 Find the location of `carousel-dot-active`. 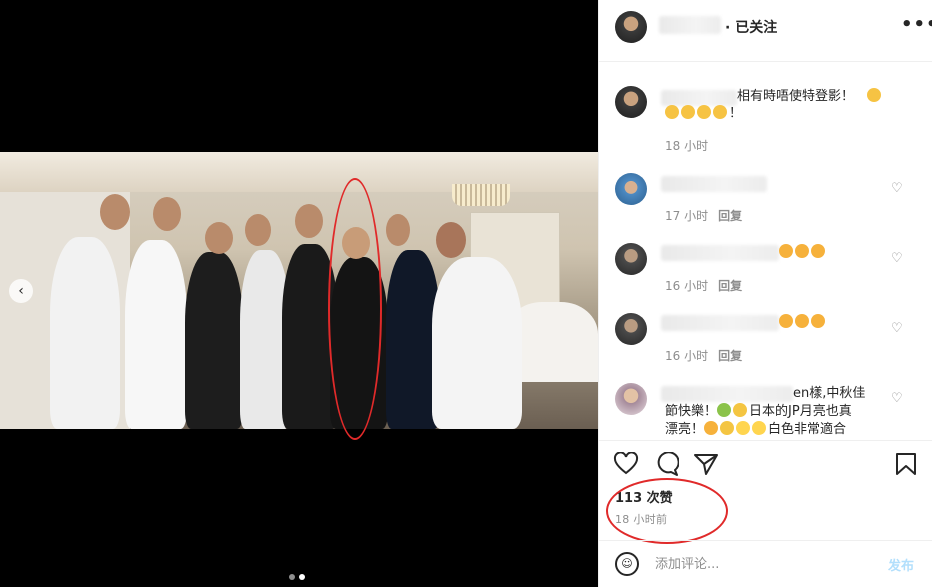

carousel-dot-active is located at coordinates (302, 577).